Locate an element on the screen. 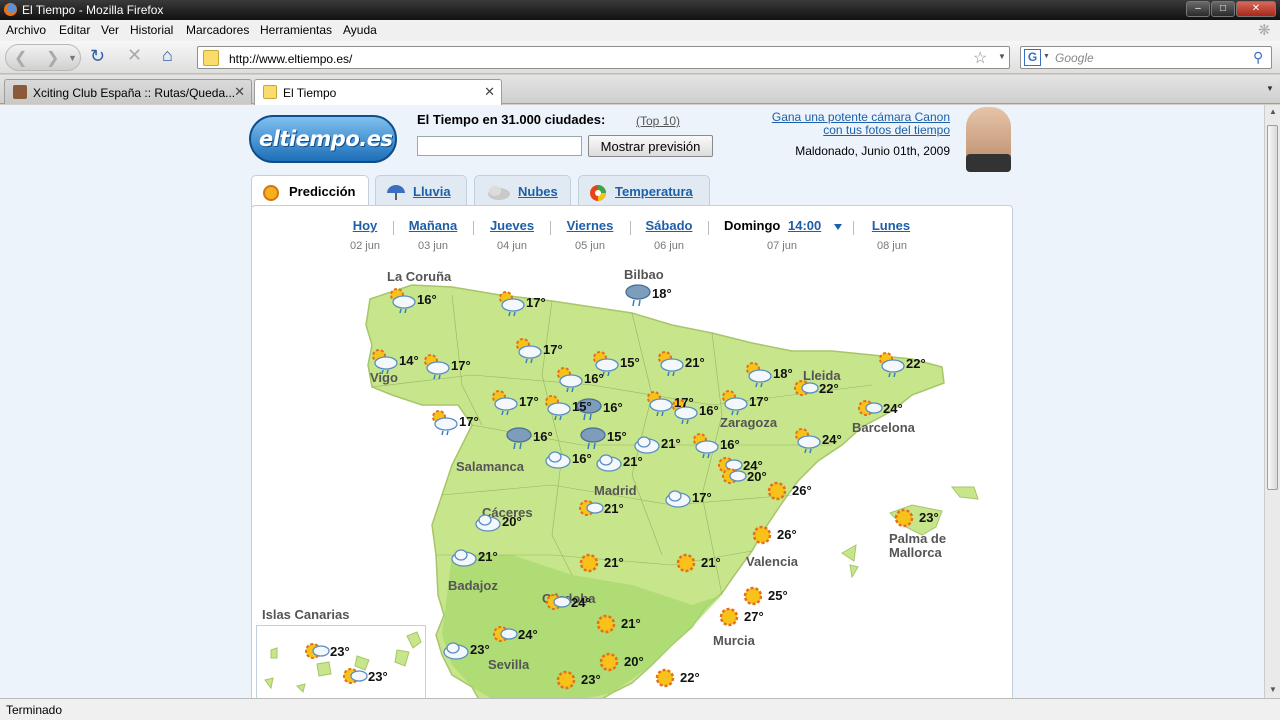 The image size is (1280, 720). menu-editar: Editar is located at coordinates (74, 30).